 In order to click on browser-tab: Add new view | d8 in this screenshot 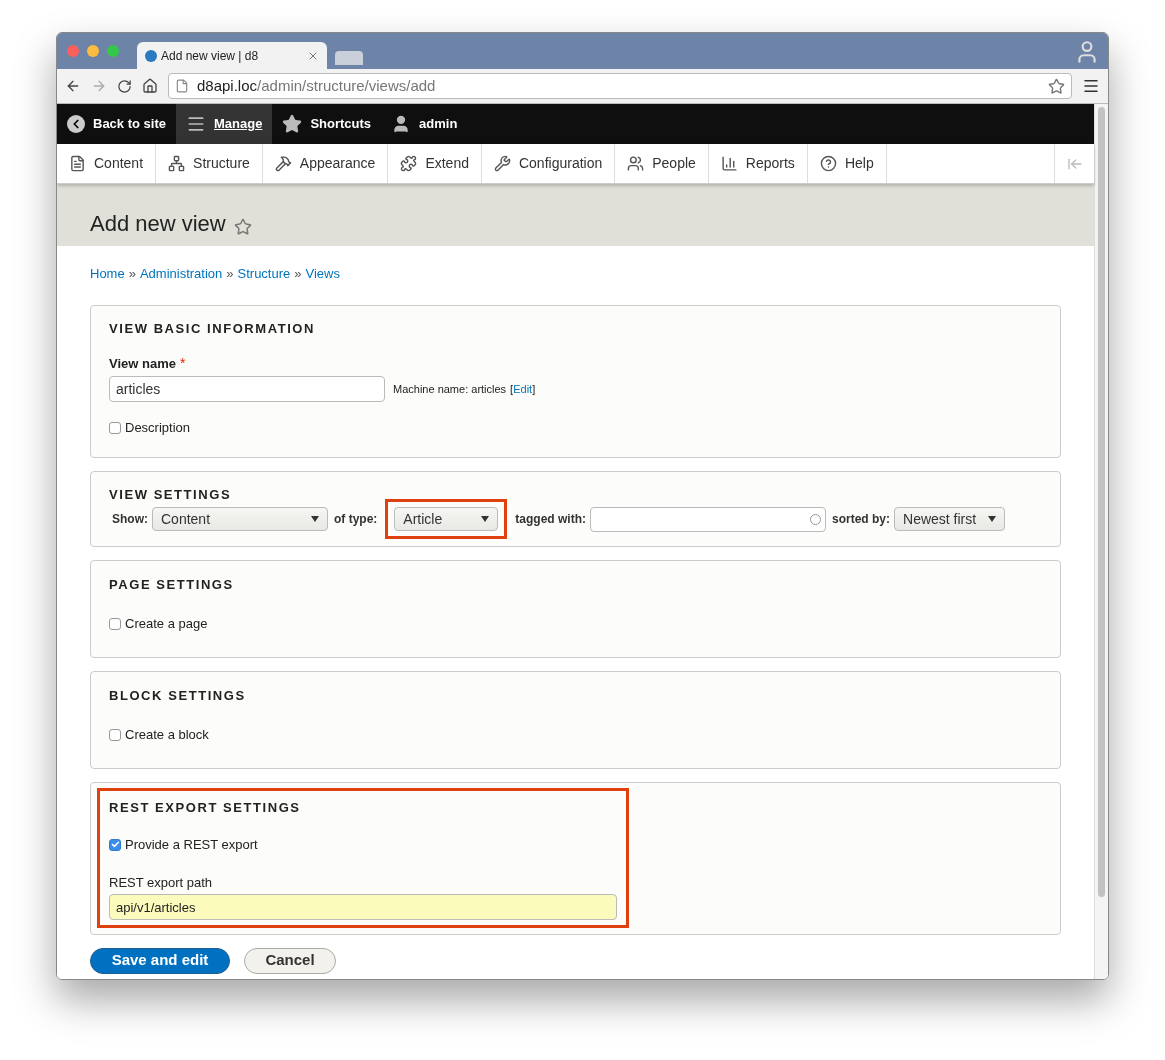, I will do `click(232, 55)`.